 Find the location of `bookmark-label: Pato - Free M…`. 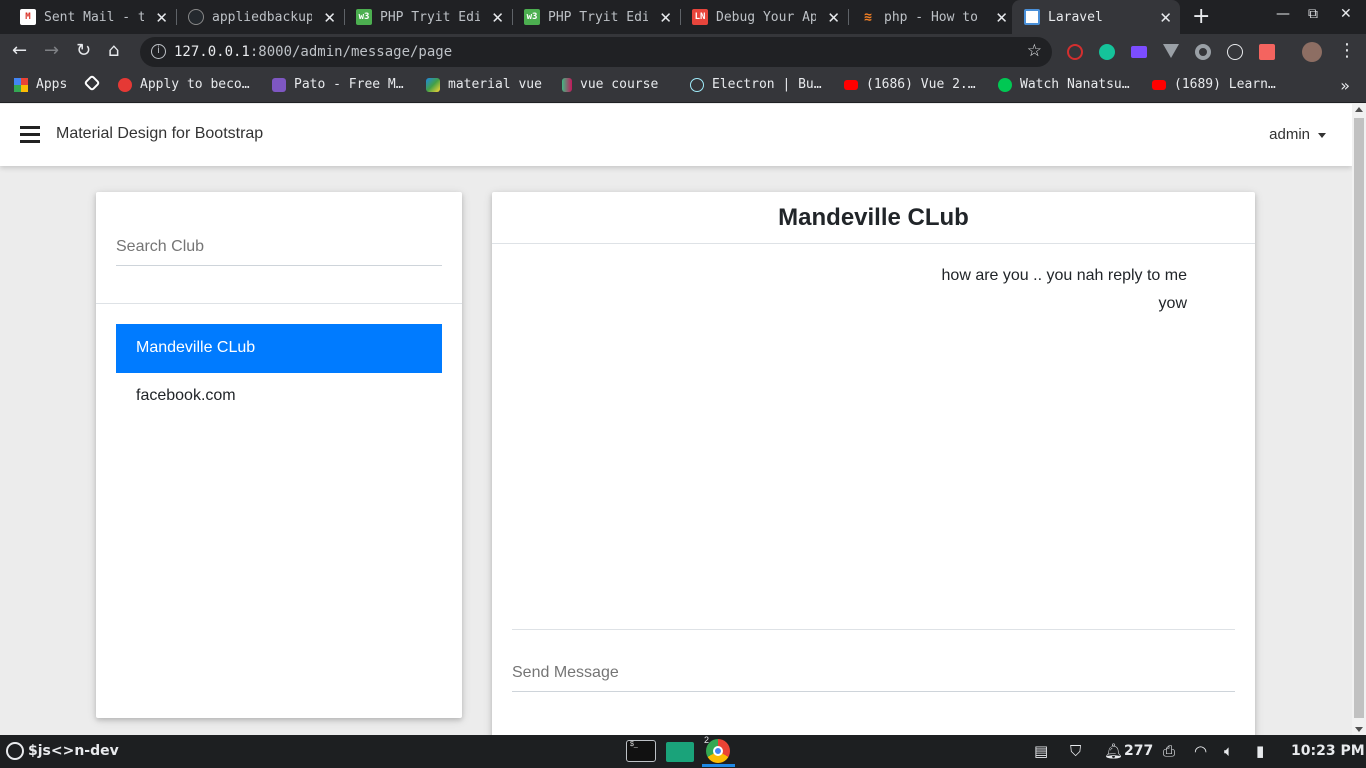

bookmark-label: Pato - Free M… is located at coordinates (349, 84).